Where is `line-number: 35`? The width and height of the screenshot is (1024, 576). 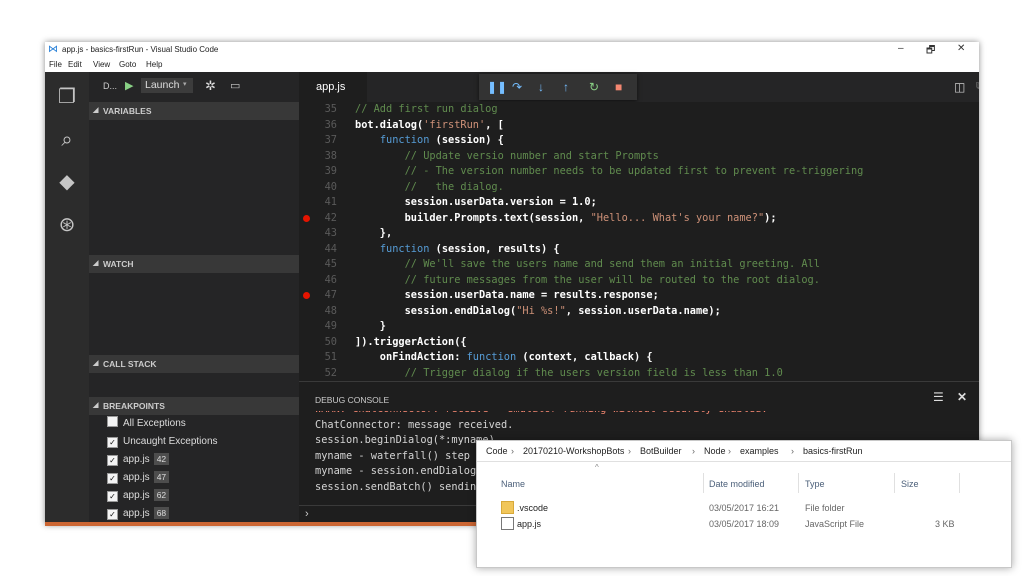 line-number: 35 is located at coordinates (330, 109).